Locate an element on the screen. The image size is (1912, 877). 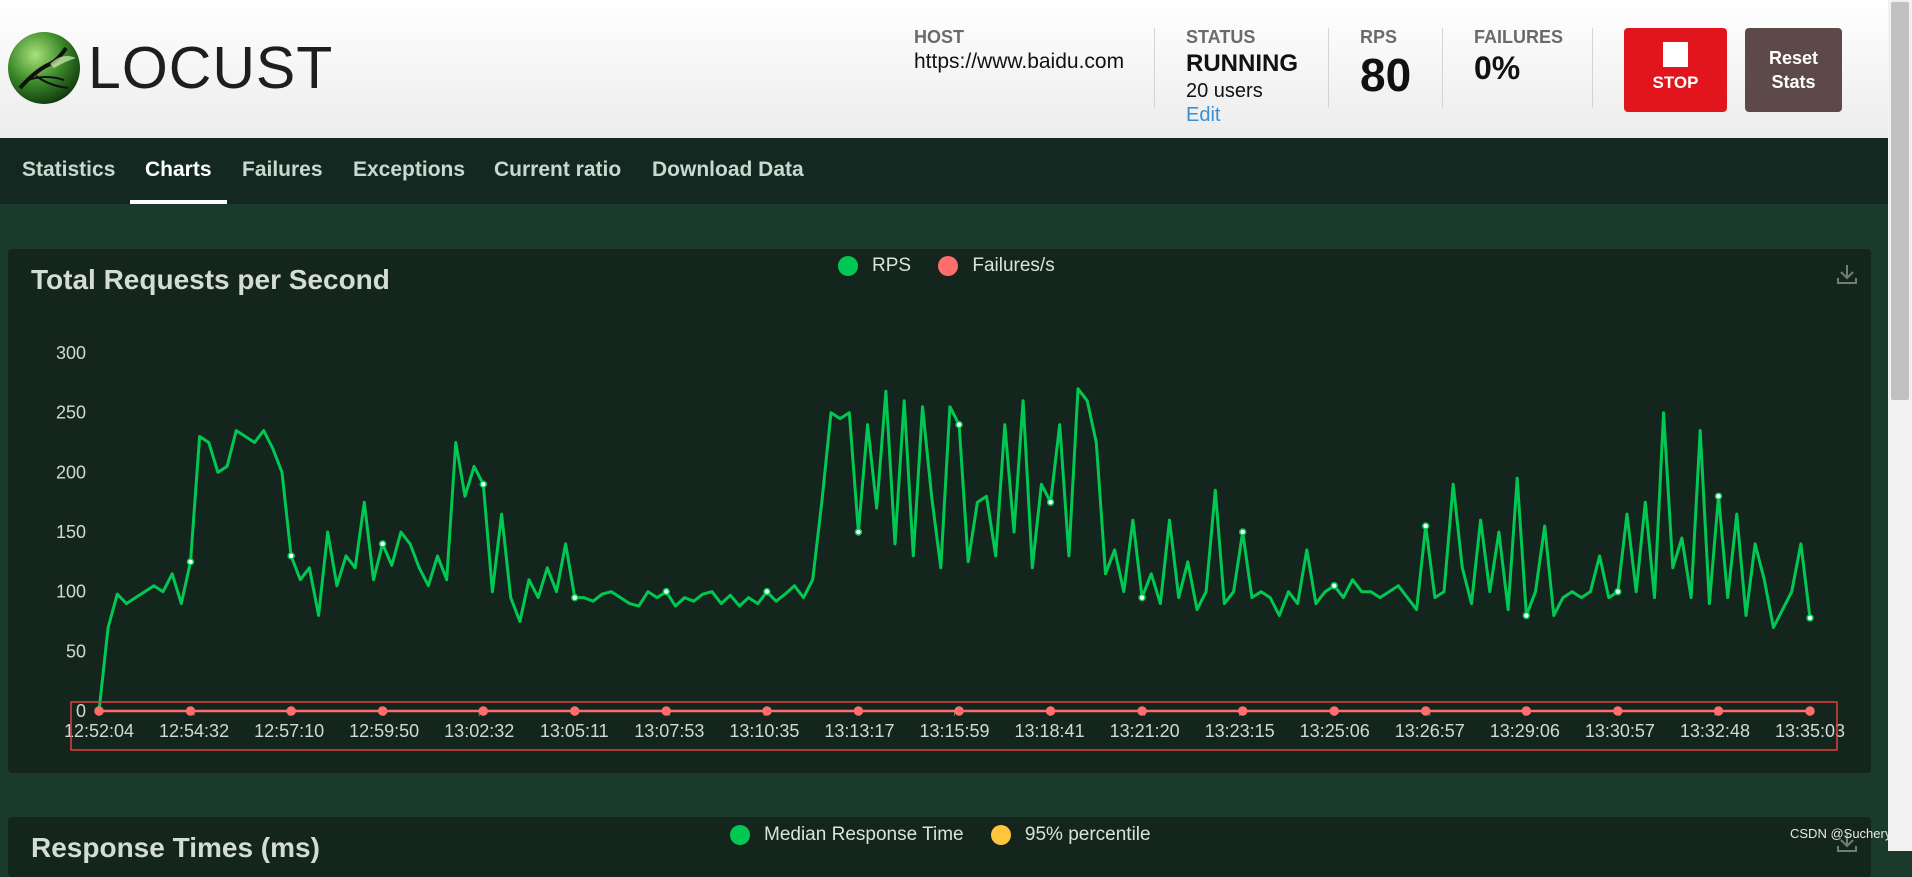
legend-item-p95: 95% percentile is located at coordinates (1070, 835).